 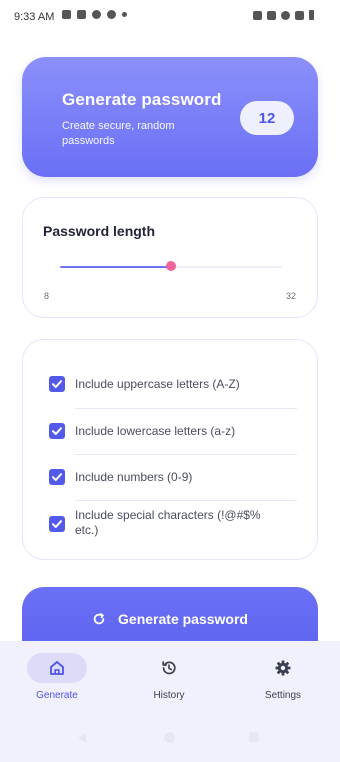 What do you see at coordinates (155, 431) in the screenshot?
I see `option-label: Include lowercase letters (a-z)` at bounding box center [155, 431].